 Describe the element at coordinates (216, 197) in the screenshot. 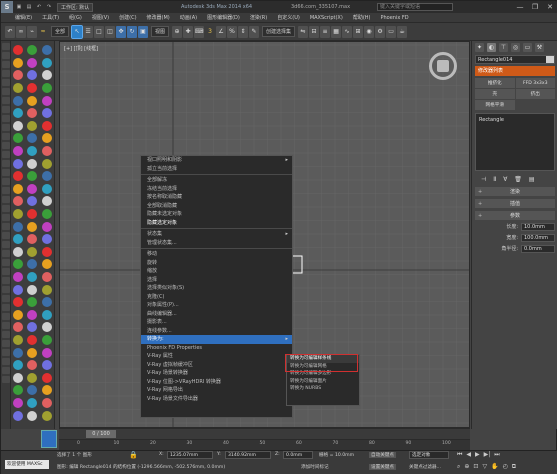

I see `quad-menu-item: 按名称取消隐藏` at that location.